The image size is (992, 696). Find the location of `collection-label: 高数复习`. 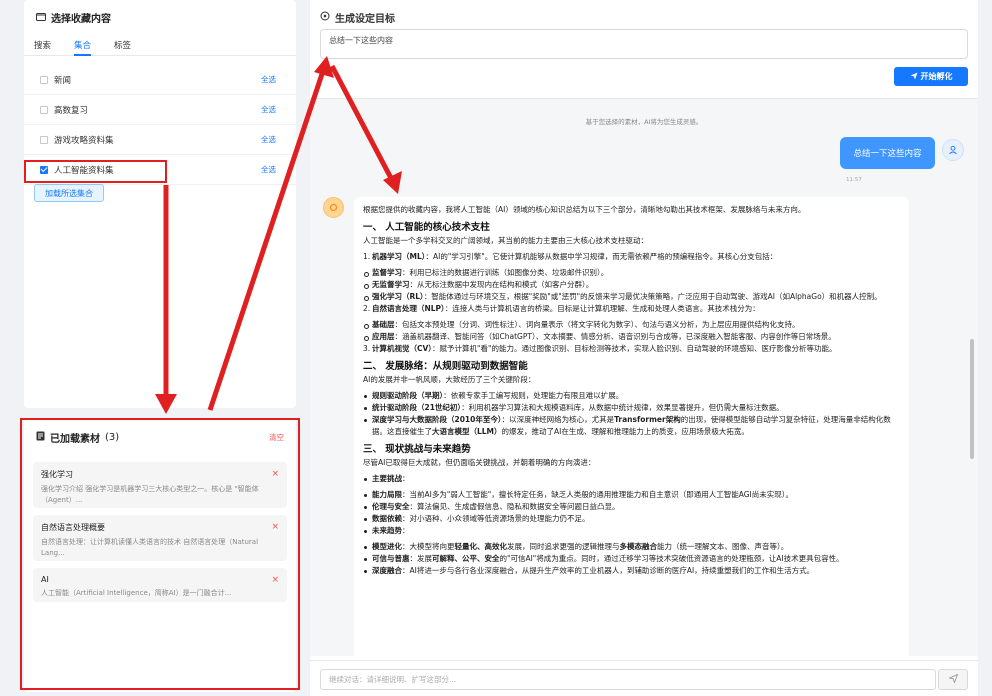

collection-label: 高数复习 is located at coordinates (71, 110).